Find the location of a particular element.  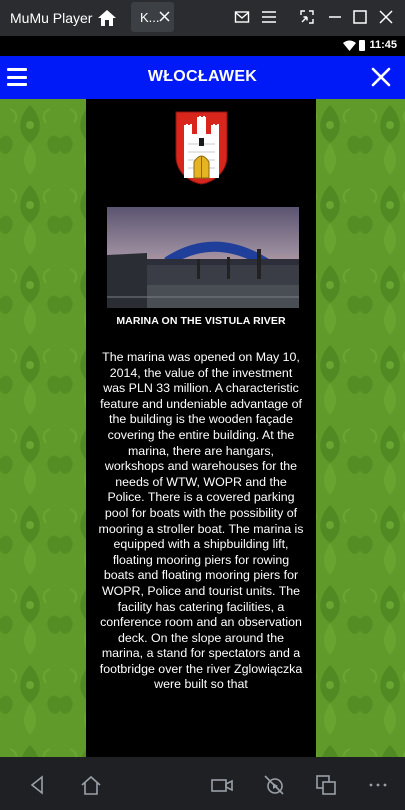

close-x-icon is located at coordinates (381, 77).